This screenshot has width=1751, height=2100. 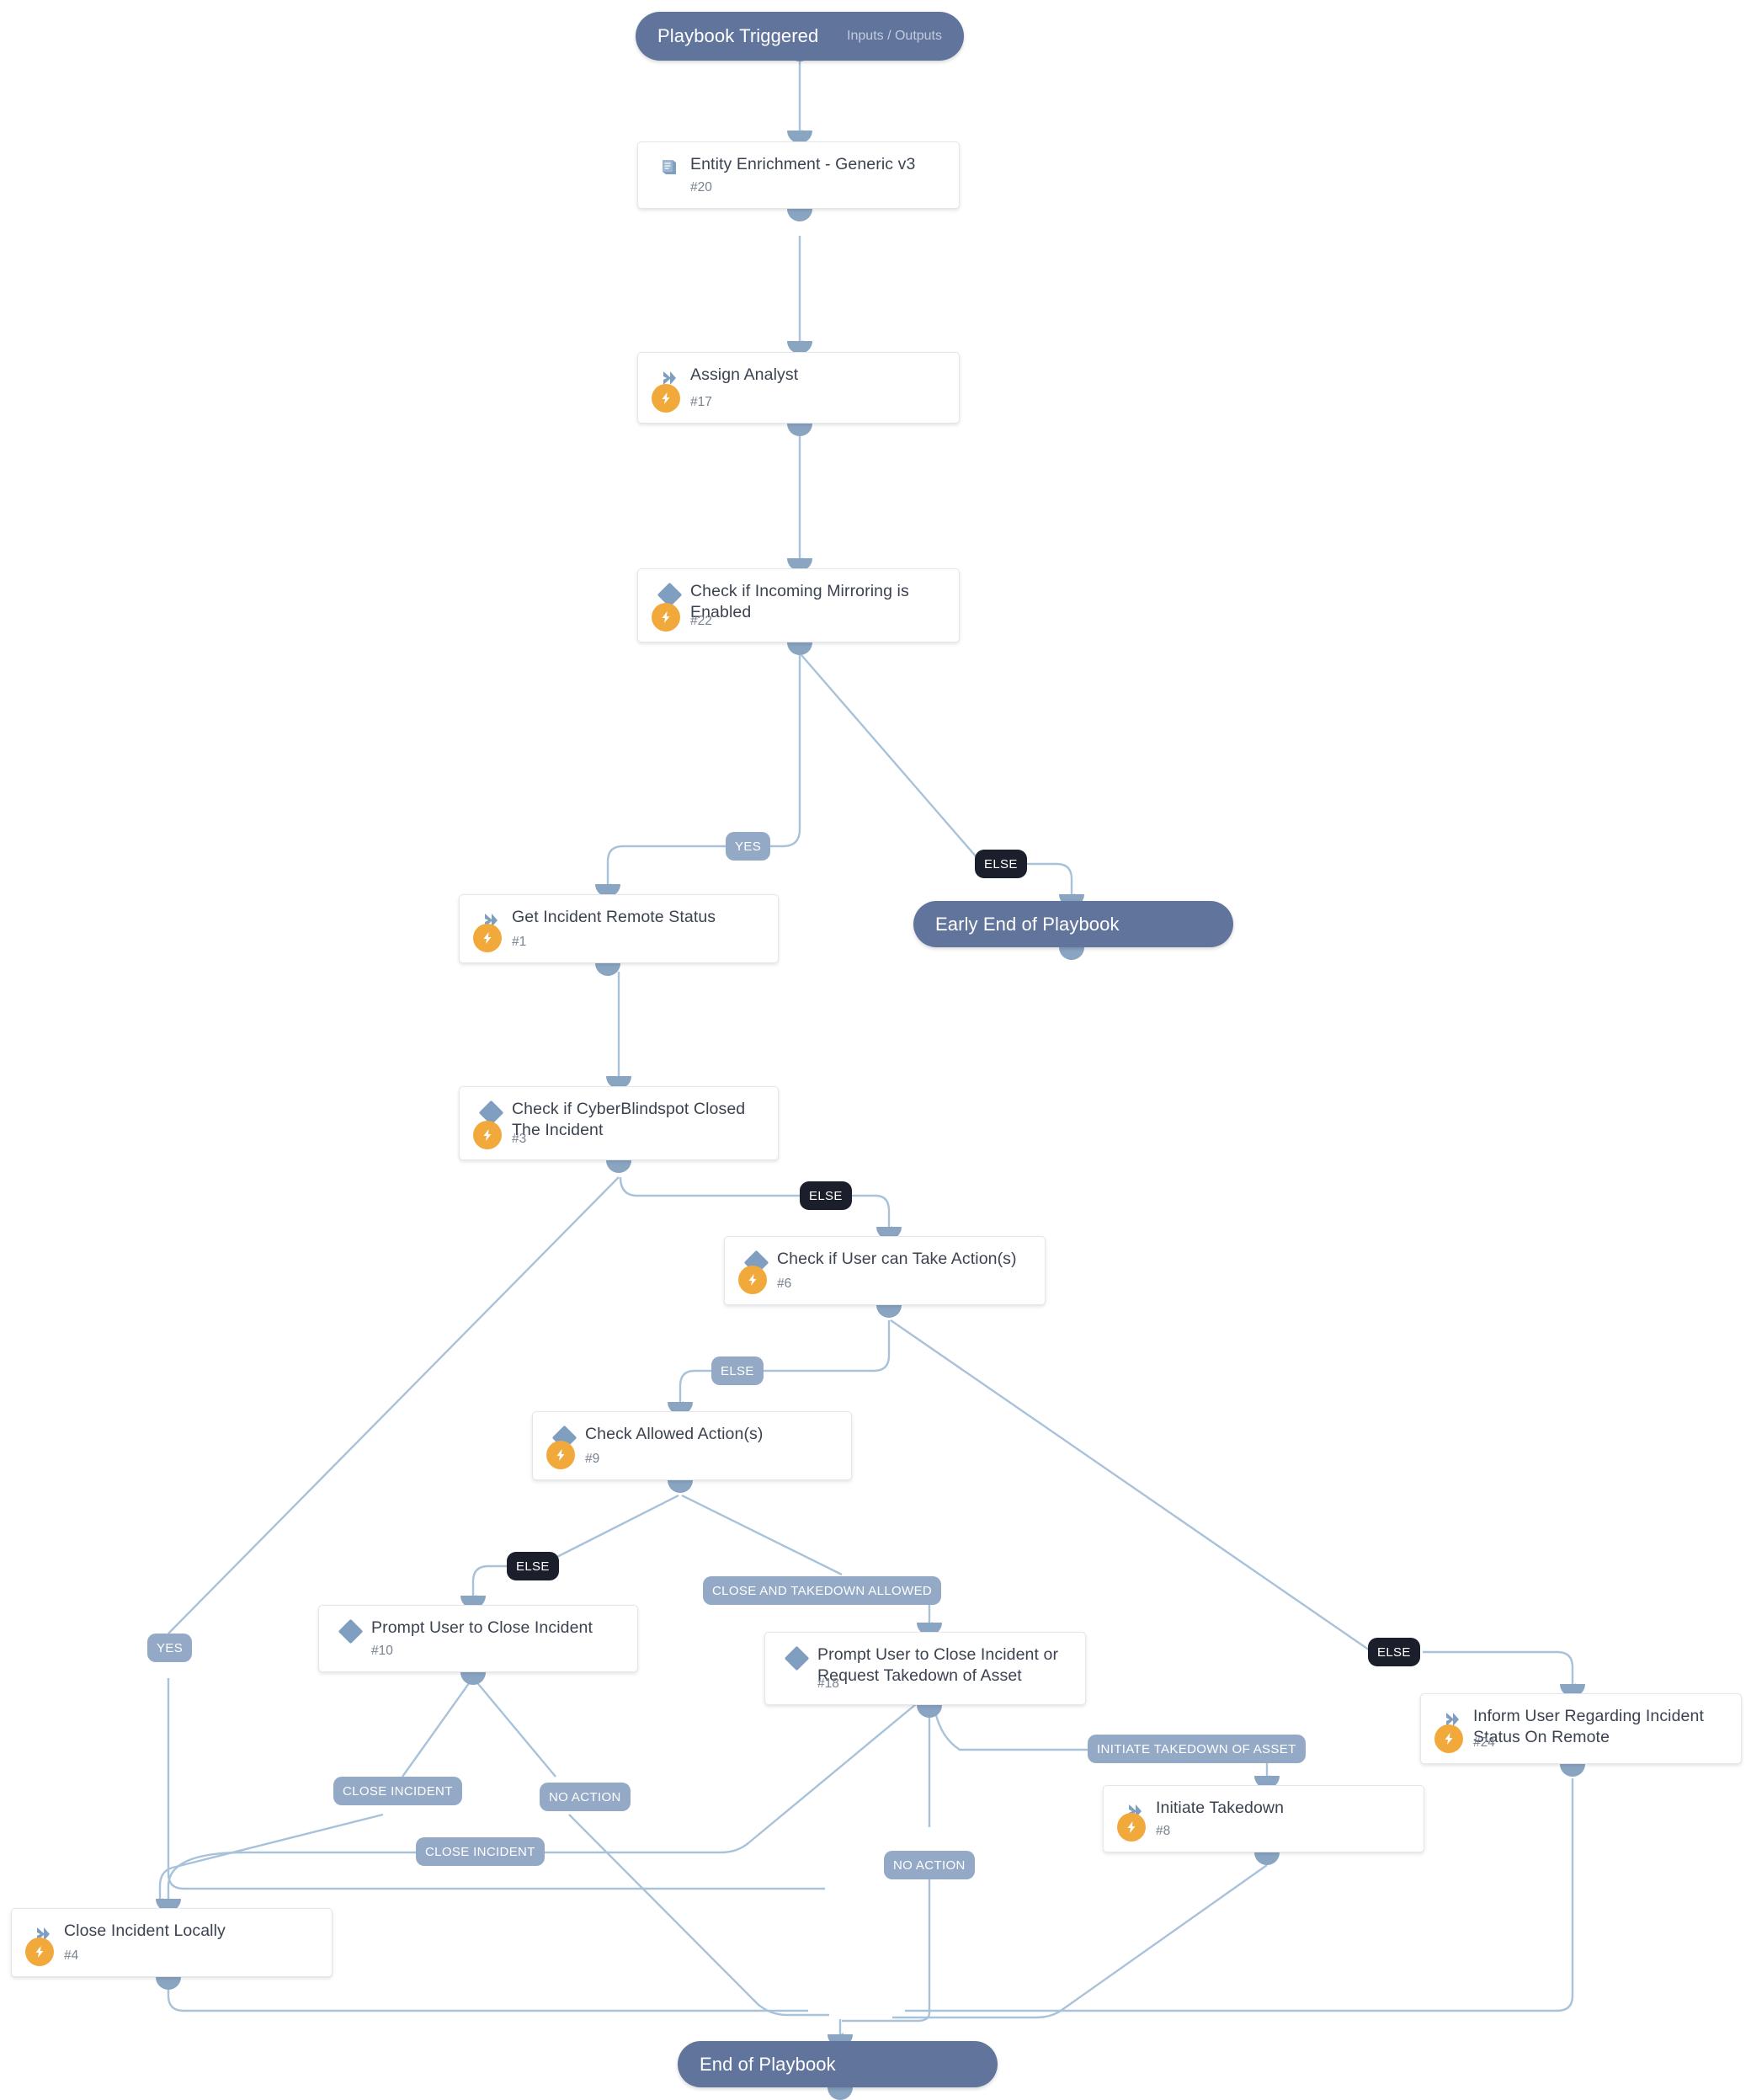 I want to click on port-1-out, so click(x=607, y=969).